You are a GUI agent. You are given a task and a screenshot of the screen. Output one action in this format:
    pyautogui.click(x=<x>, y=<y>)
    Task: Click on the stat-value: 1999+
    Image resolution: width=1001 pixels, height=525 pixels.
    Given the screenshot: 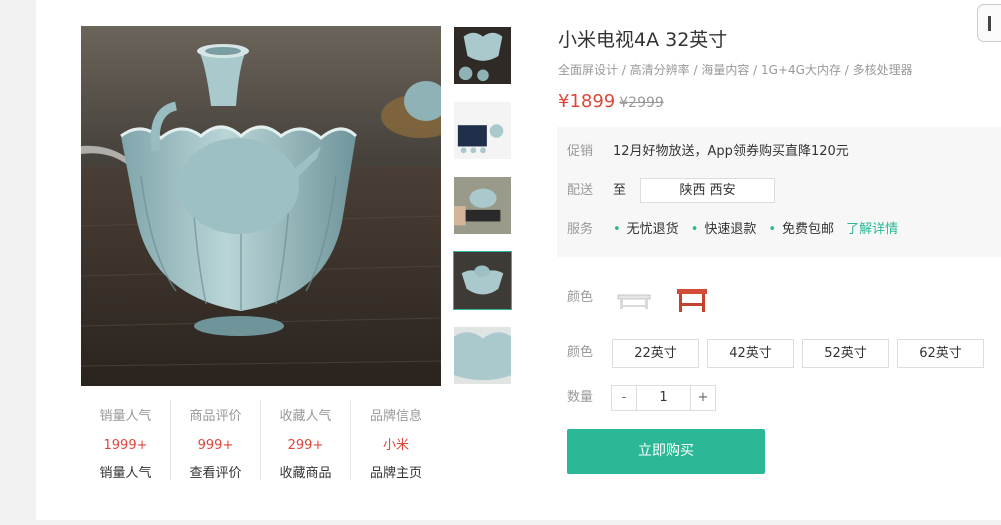 What is the action you would take?
    pyautogui.click(x=125, y=445)
    